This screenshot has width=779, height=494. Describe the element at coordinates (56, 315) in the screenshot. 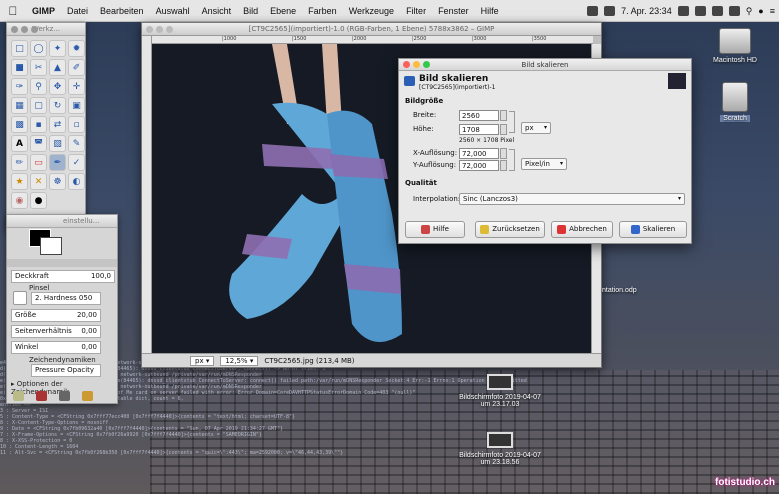

I see `size-slider: Größe 20,00` at that location.